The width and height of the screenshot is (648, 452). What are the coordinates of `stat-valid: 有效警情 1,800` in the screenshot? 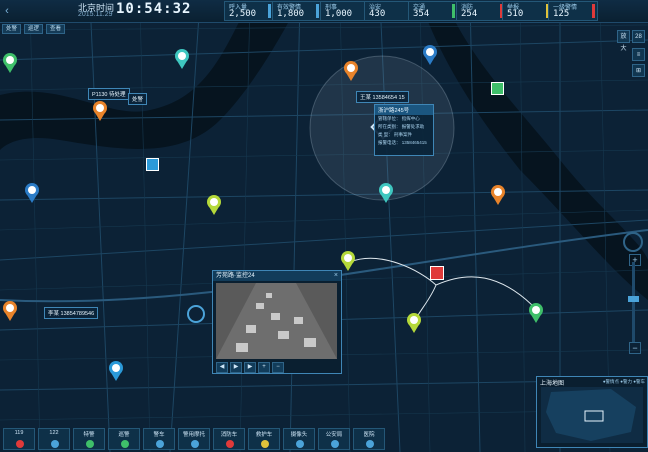 It's located at (297, 11).